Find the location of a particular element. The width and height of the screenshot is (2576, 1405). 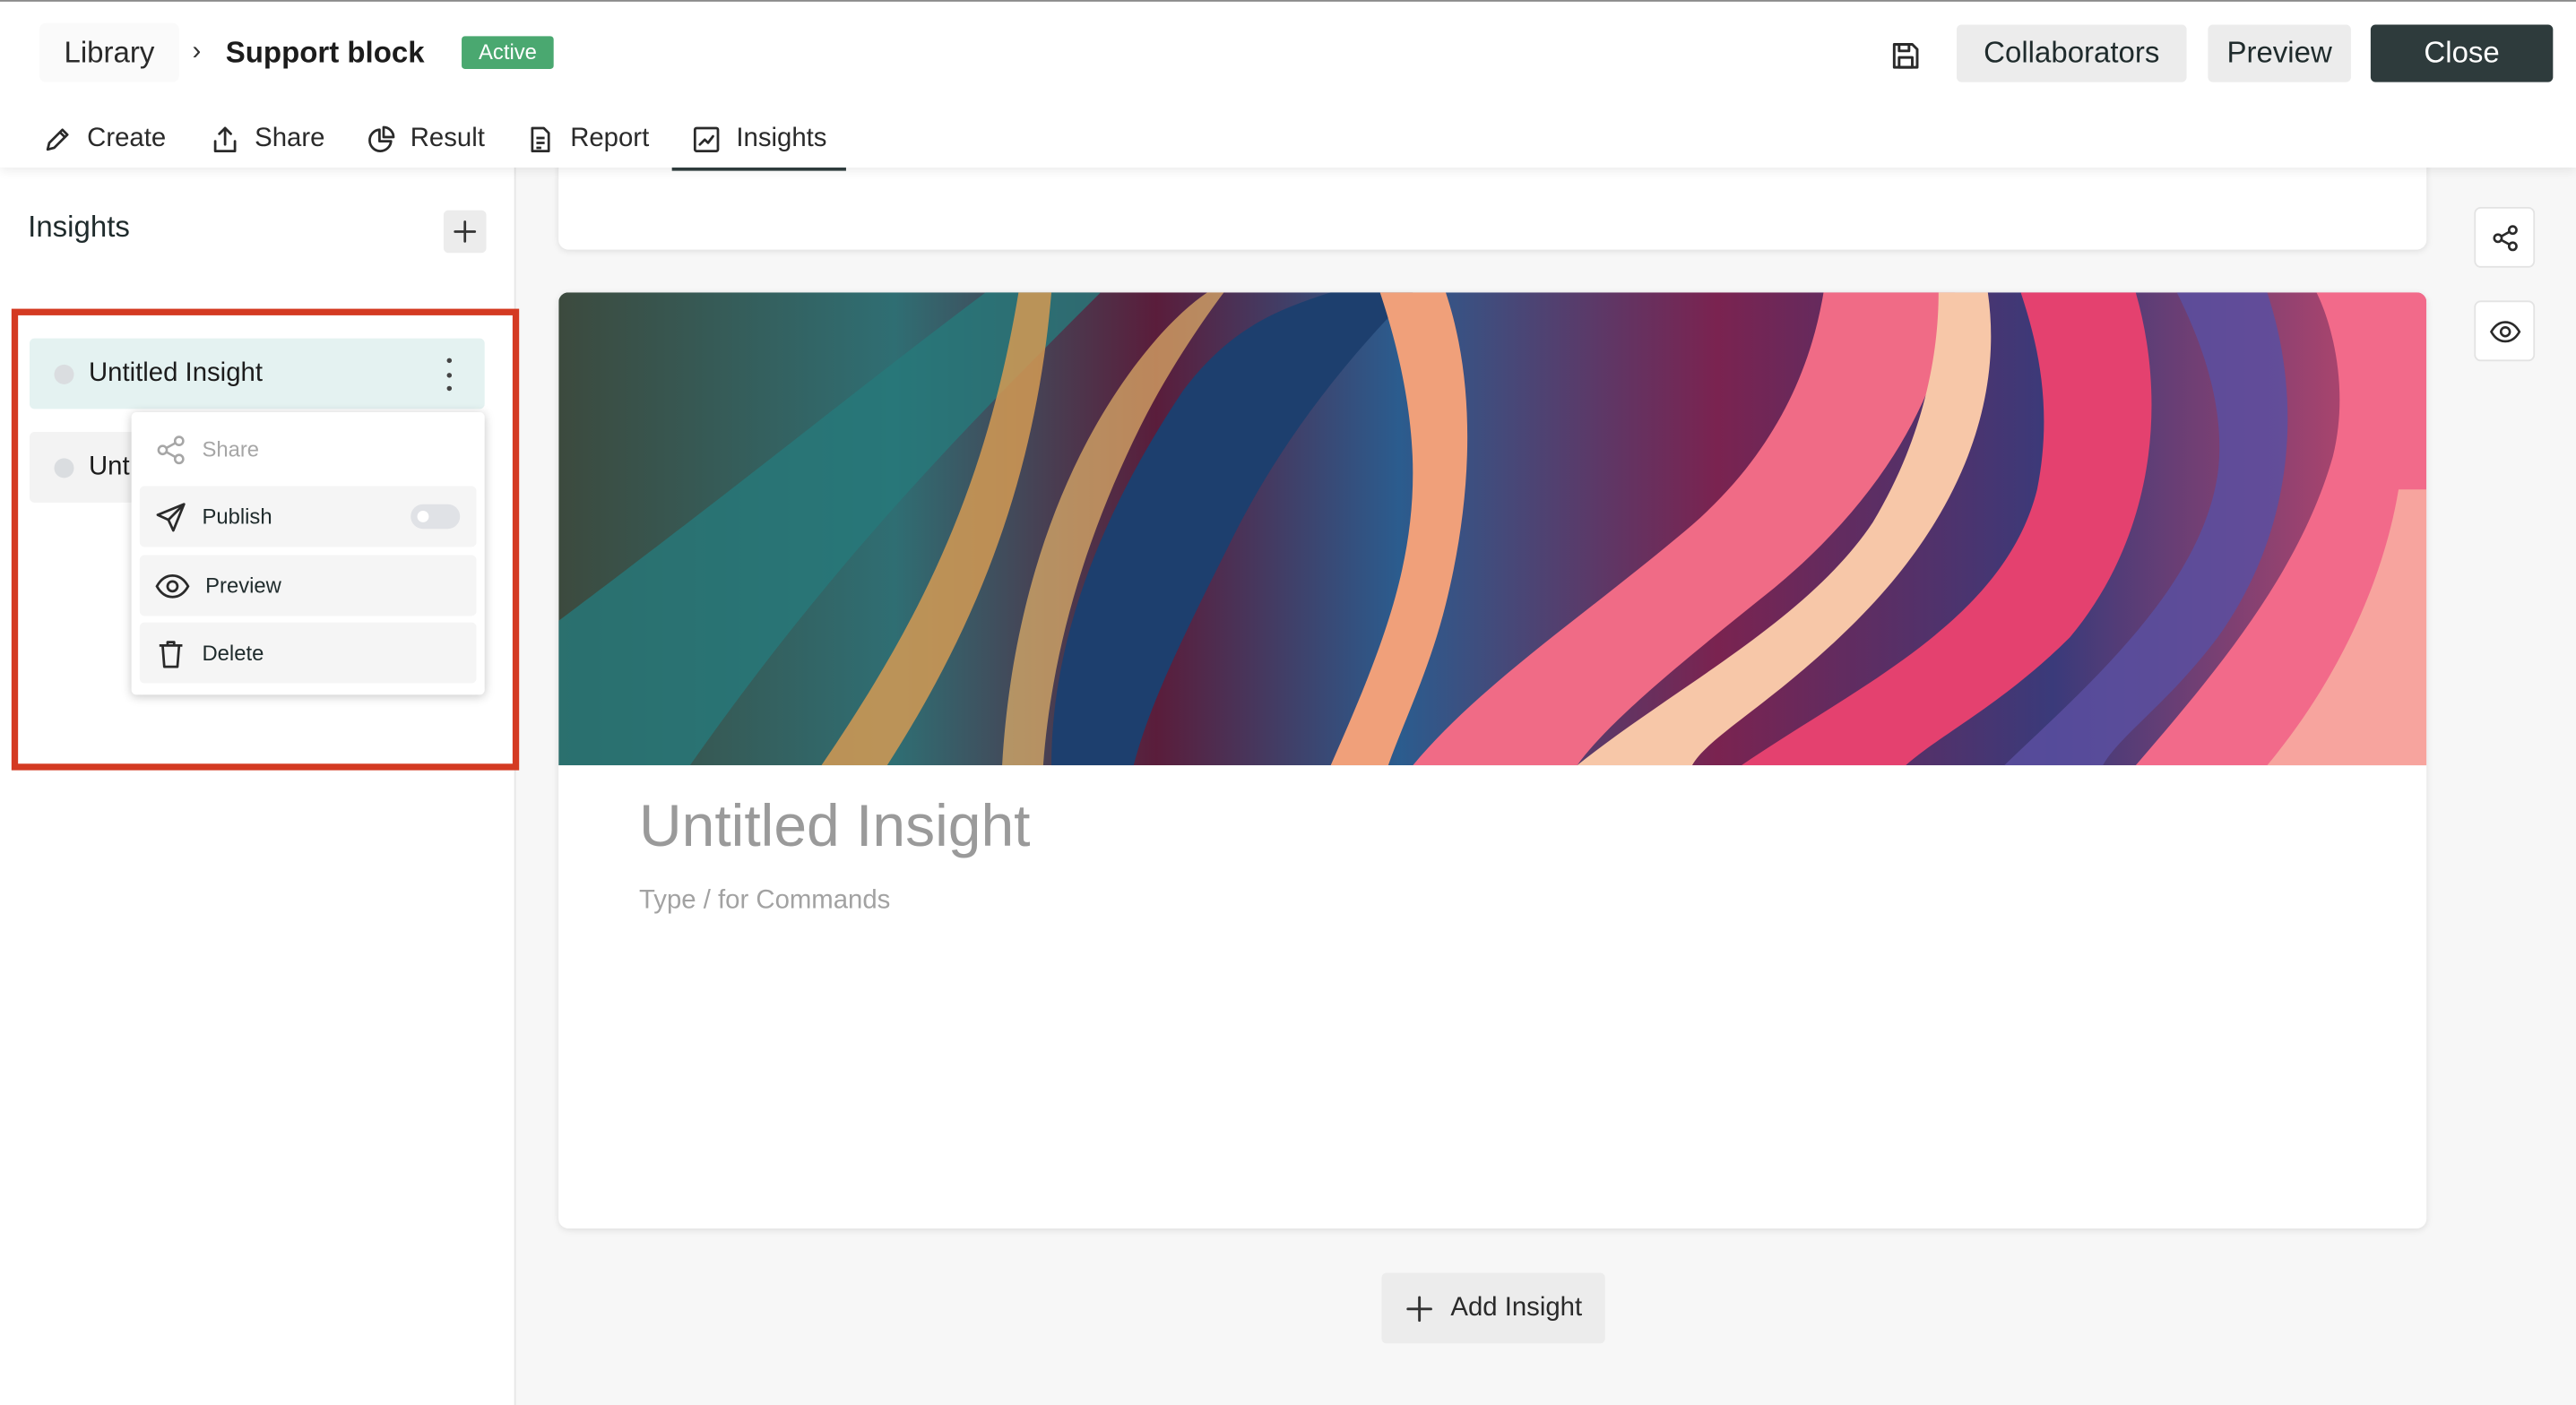

send-icon is located at coordinates (171, 516).